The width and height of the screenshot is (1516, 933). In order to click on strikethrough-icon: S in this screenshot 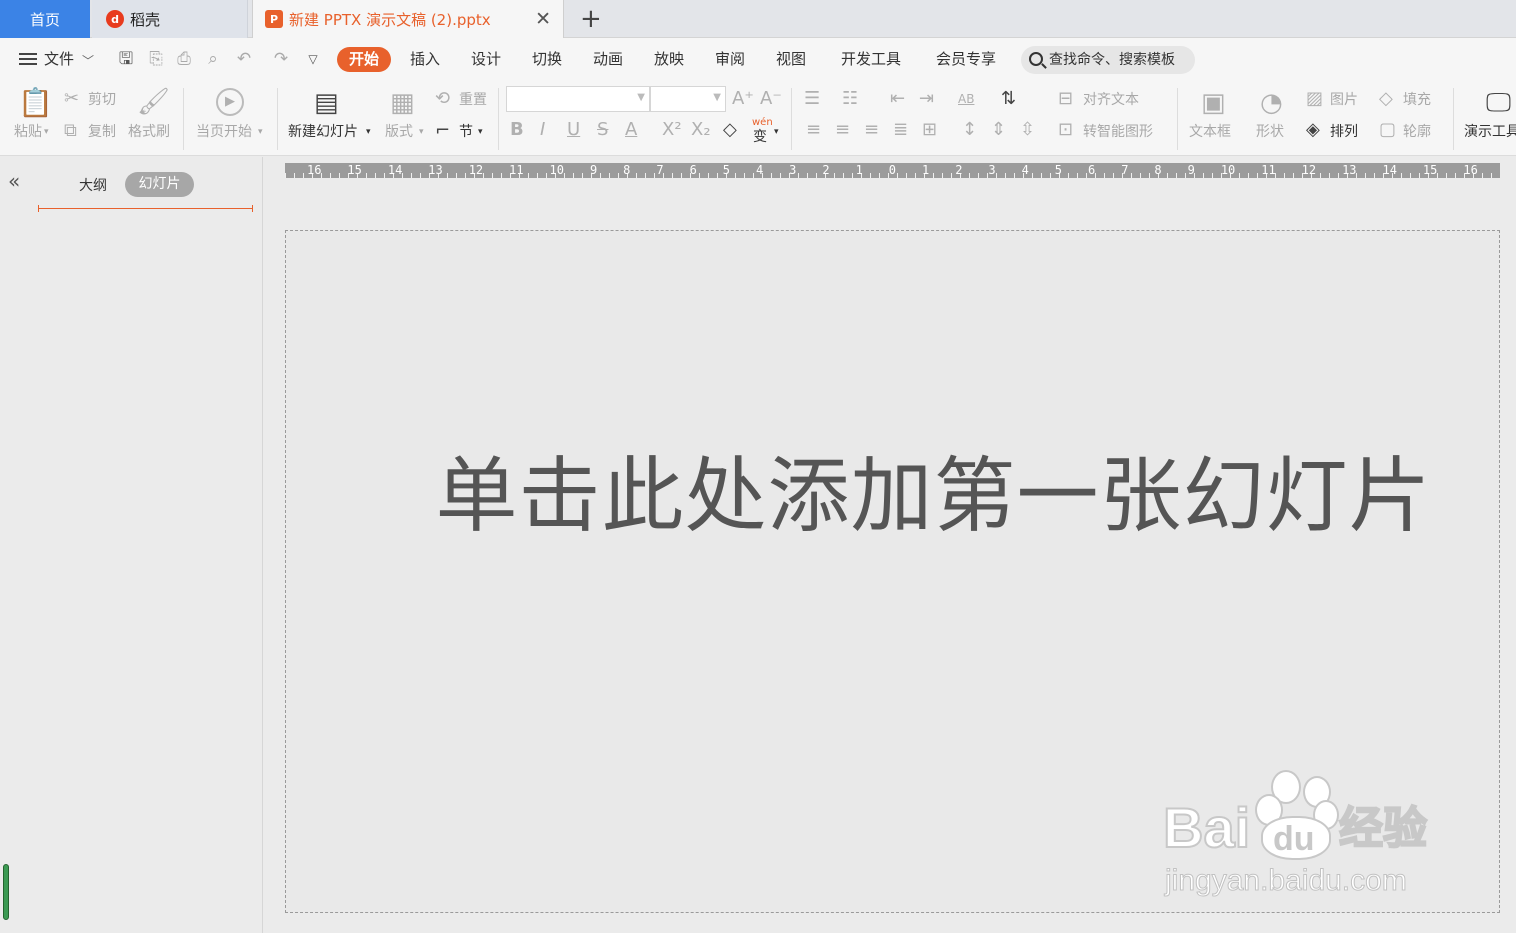, I will do `click(602, 130)`.